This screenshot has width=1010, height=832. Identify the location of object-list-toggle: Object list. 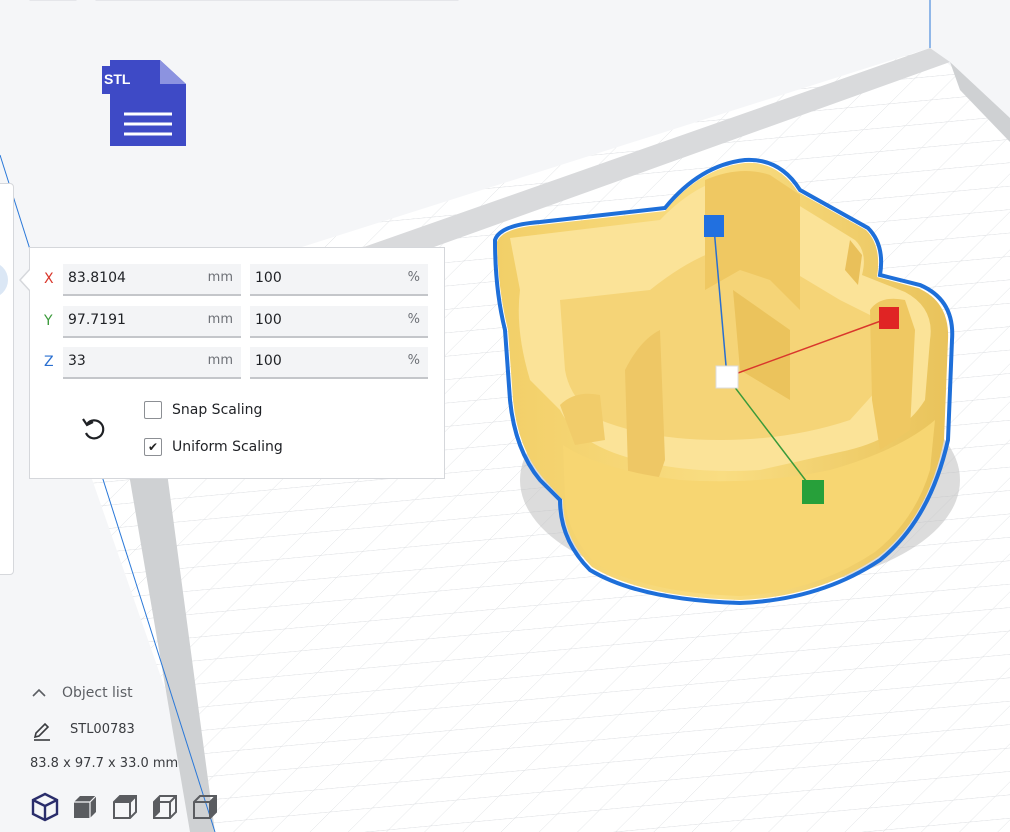
(100, 694).